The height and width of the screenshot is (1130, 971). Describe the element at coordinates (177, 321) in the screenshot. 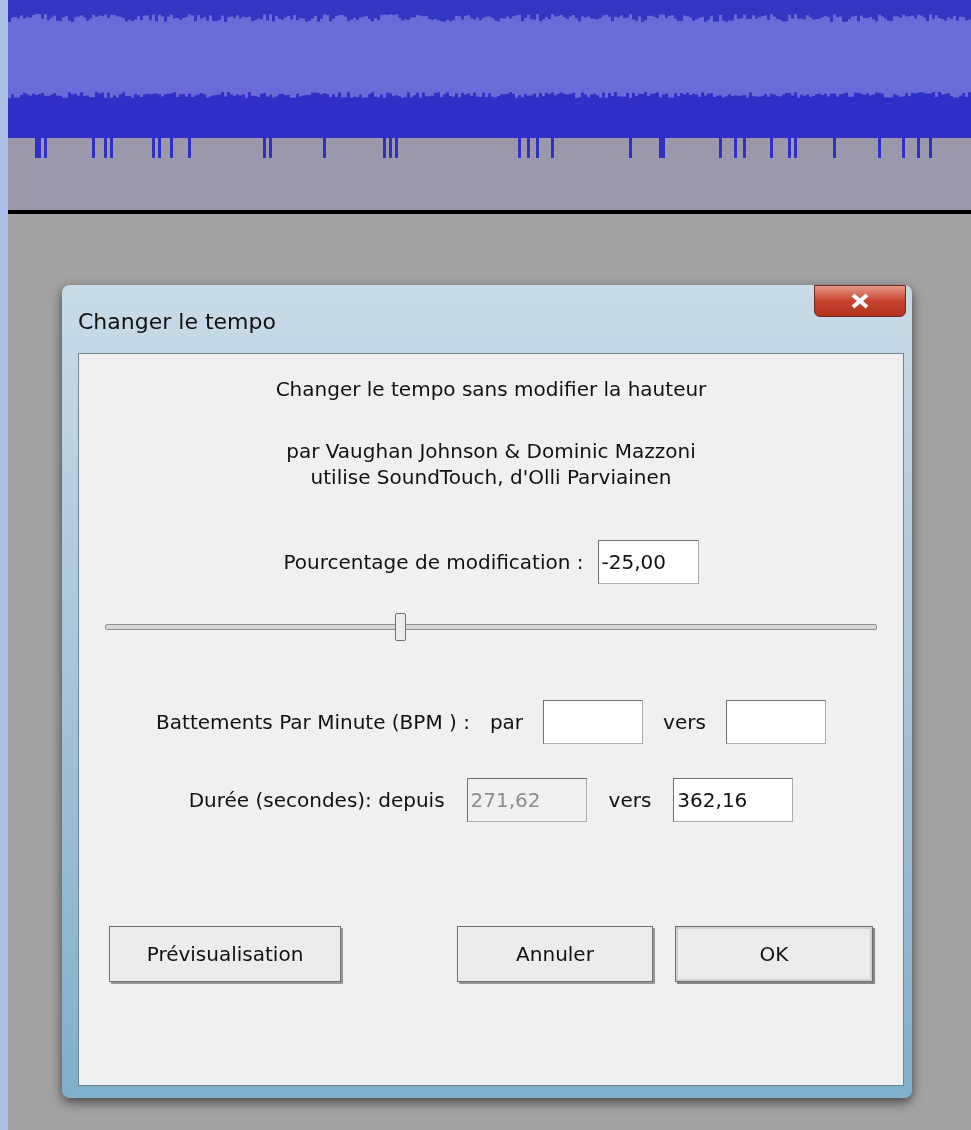

I see `window-title: Changer le tempo` at that location.